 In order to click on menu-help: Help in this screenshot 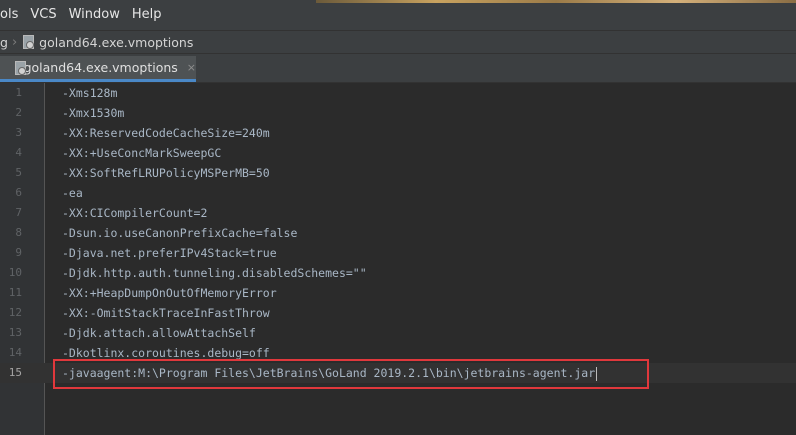, I will do `click(147, 15)`.